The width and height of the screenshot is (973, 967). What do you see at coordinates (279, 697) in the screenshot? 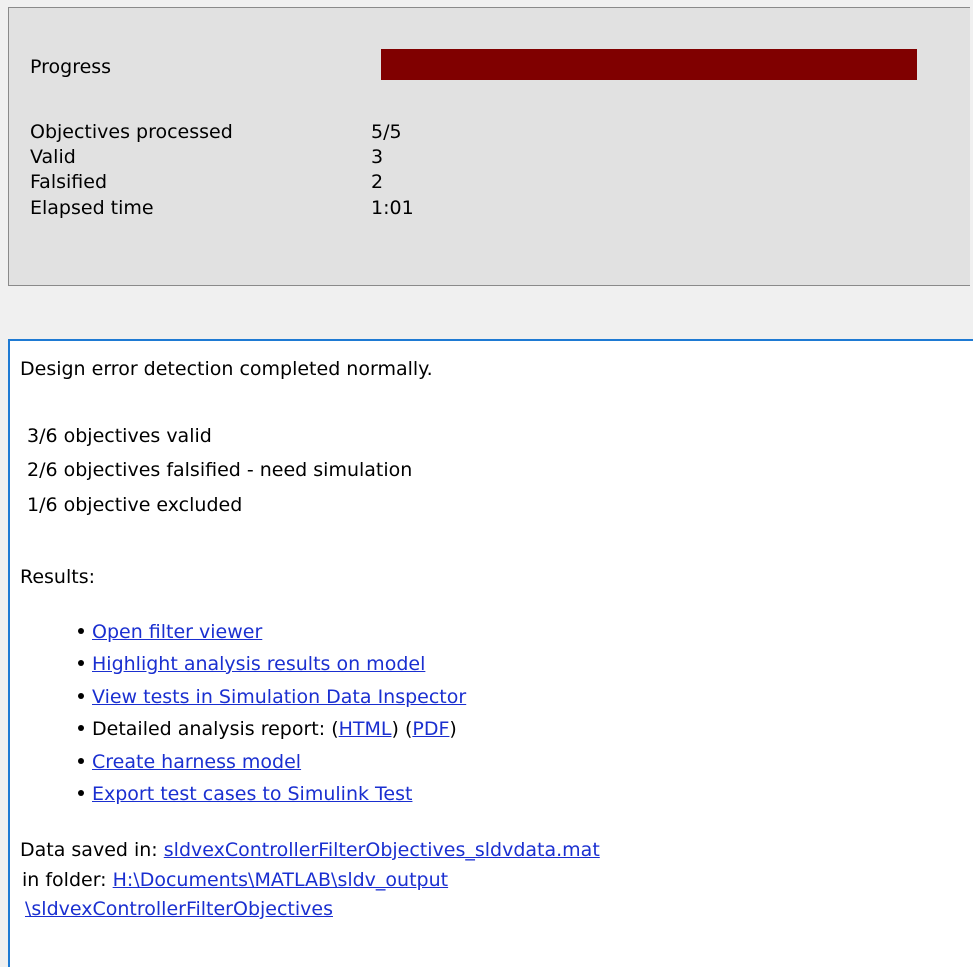
I see `view-tests-sdi-link: View tests in Simulation Data Inspector` at bounding box center [279, 697].